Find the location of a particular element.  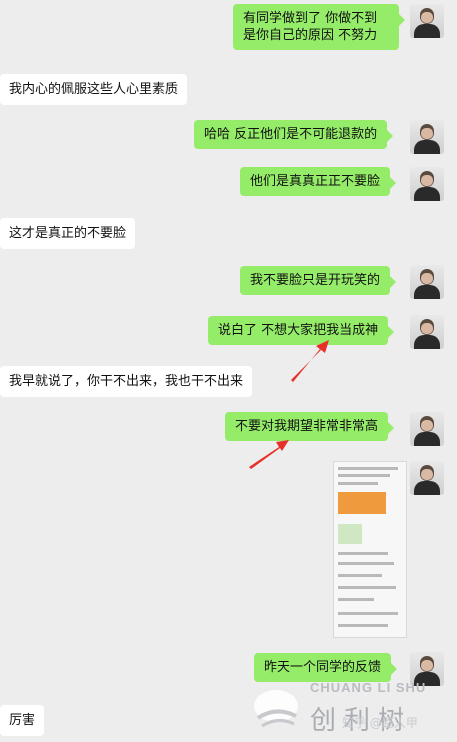

message-bubble-received: 我内心的佩服这些人心里素质 is located at coordinates (94, 89).